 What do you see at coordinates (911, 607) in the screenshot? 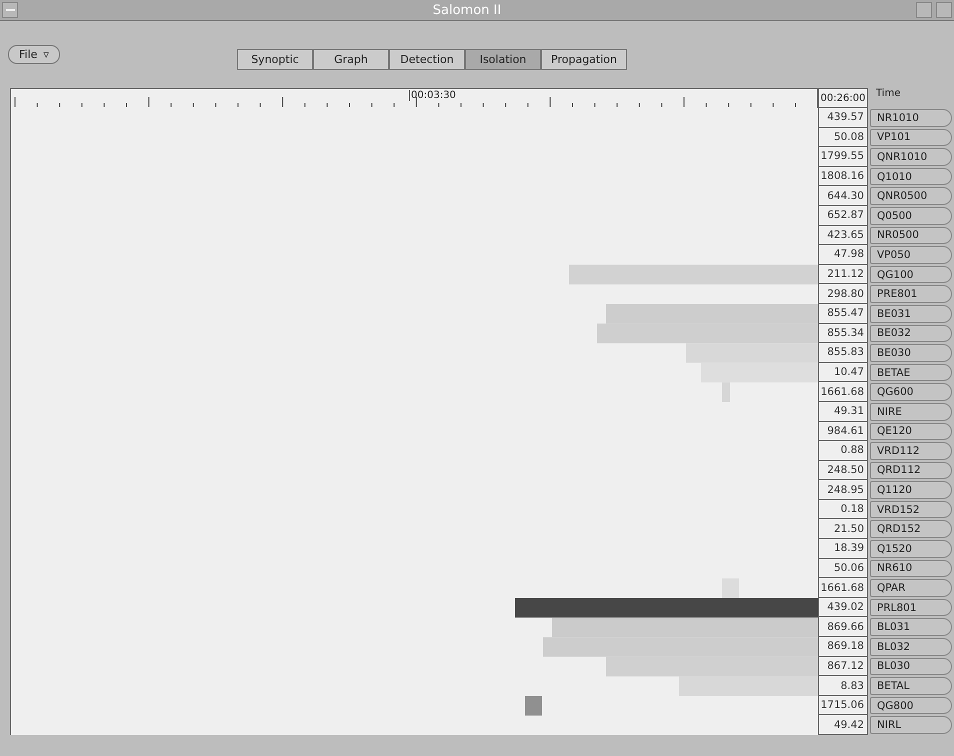
I see `variable-button: PRL801` at bounding box center [911, 607].